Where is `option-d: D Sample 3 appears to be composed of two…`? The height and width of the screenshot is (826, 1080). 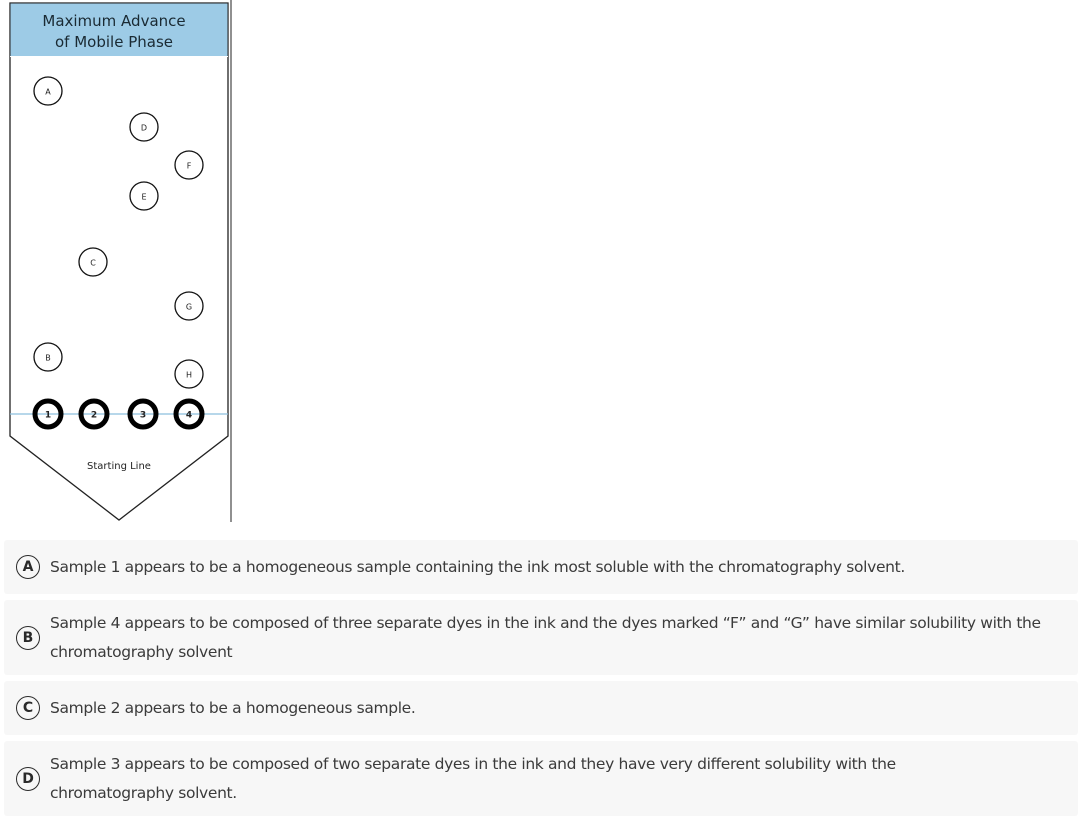 option-d: D Sample 3 appears to be composed of two… is located at coordinates (541, 778).